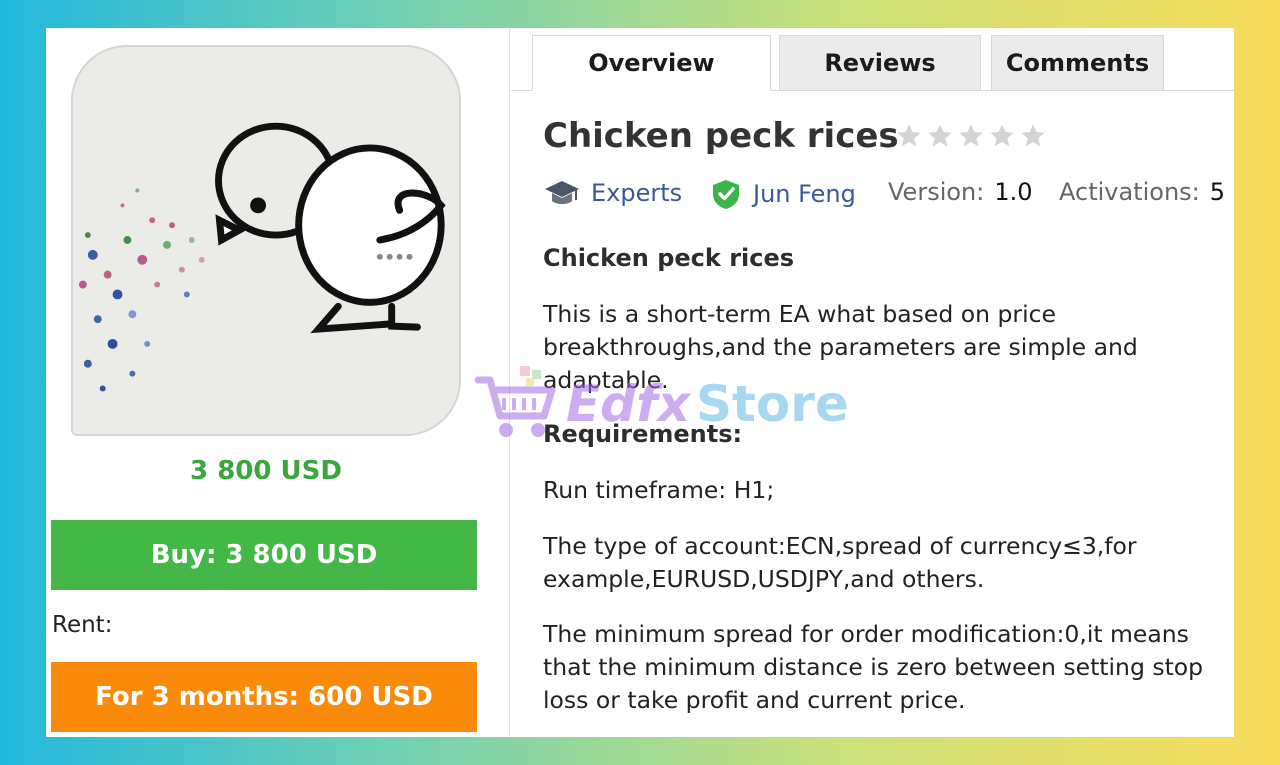 The height and width of the screenshot is (765, 1280). I want to click on product-price: 3 800 USD, so click(266, 471).